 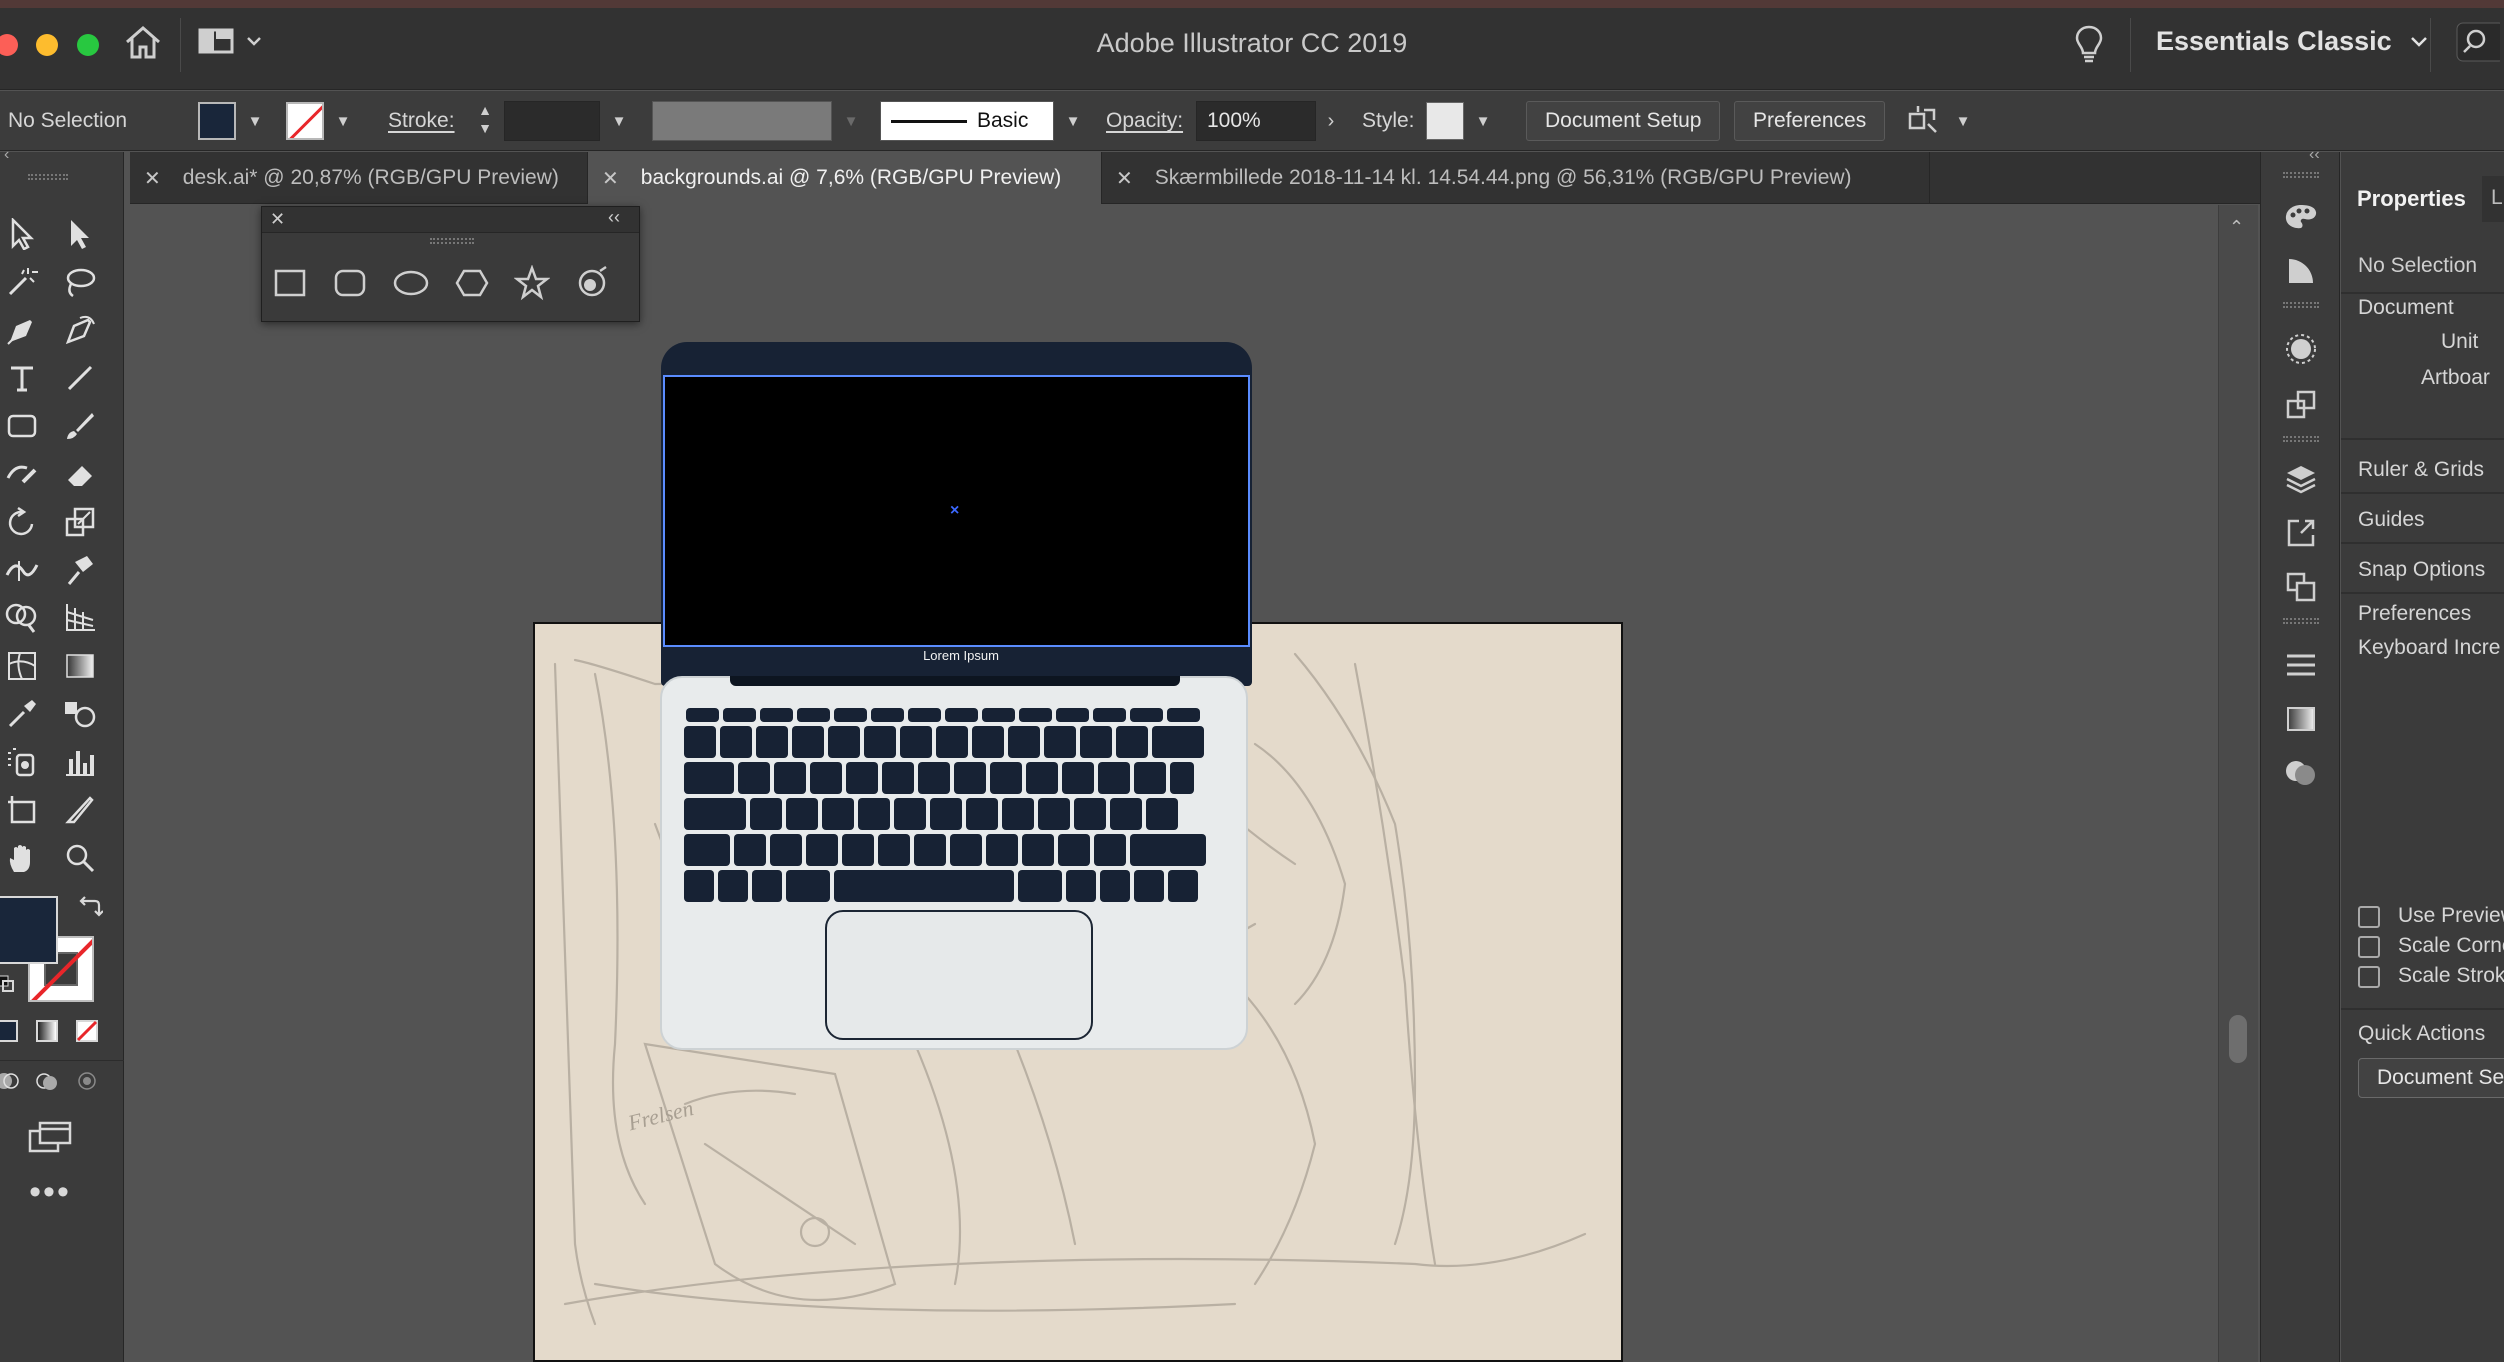 I want to click on shape-builder-icon, so click(x=22, y=618).